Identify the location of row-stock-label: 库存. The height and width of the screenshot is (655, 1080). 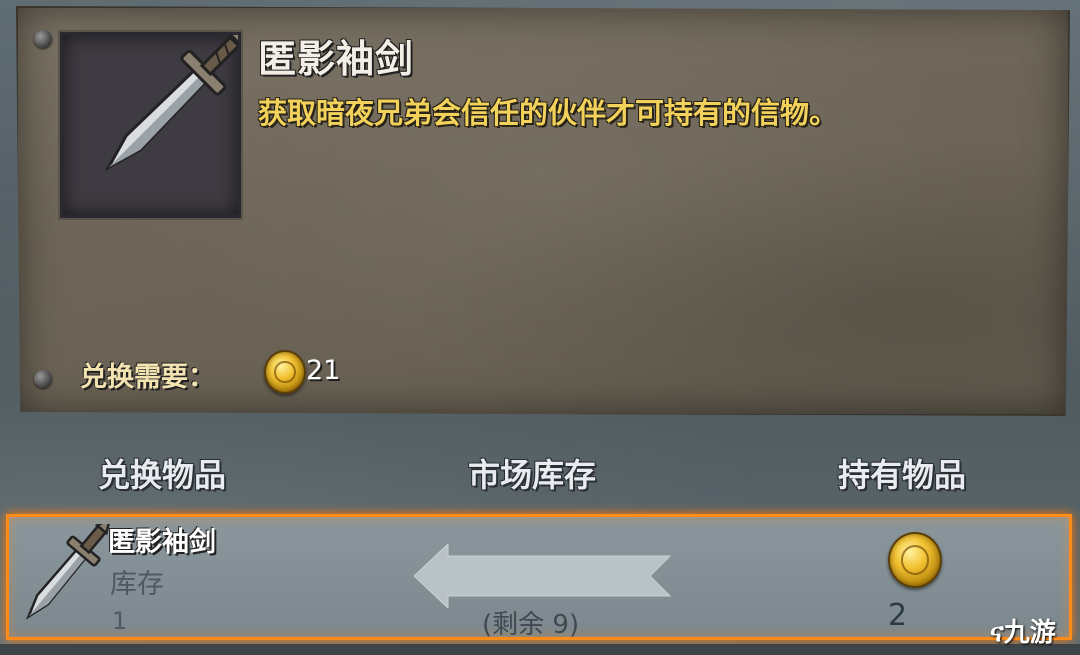
(137, 584).